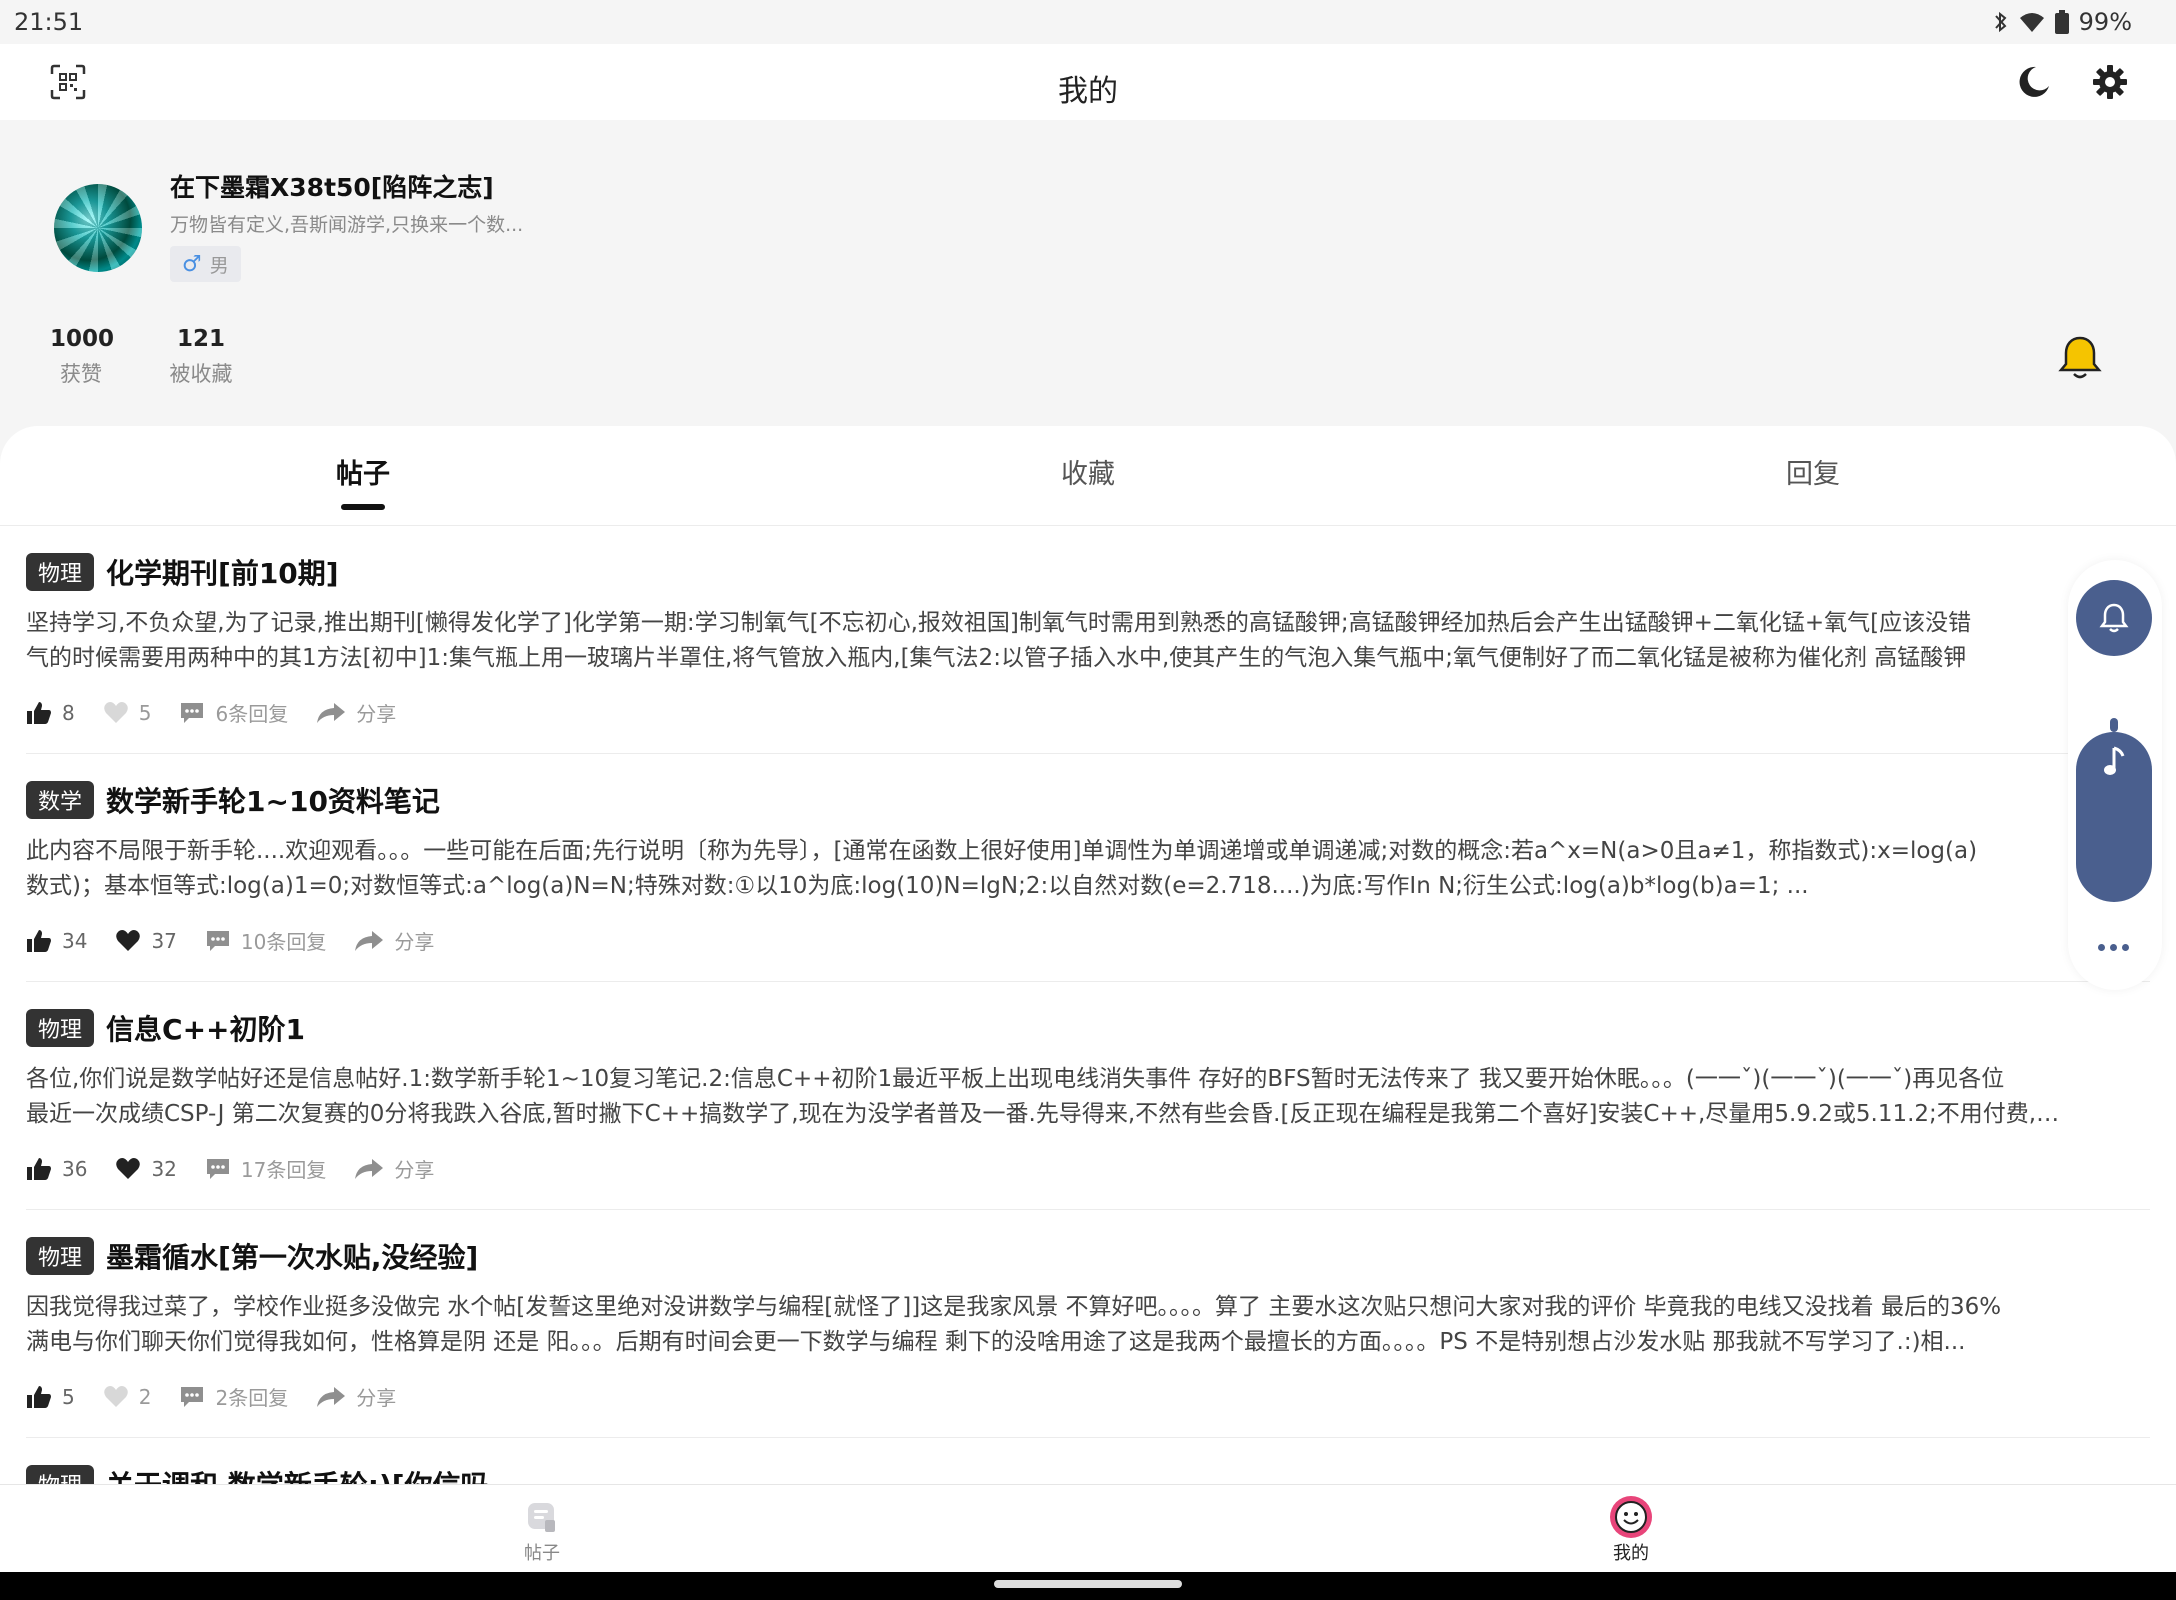 The width and height of the screenshot is (2176, 1600). Describe the element at coordinates (164, 940) in the screenshot. I see `heart-count: 37` at that location.